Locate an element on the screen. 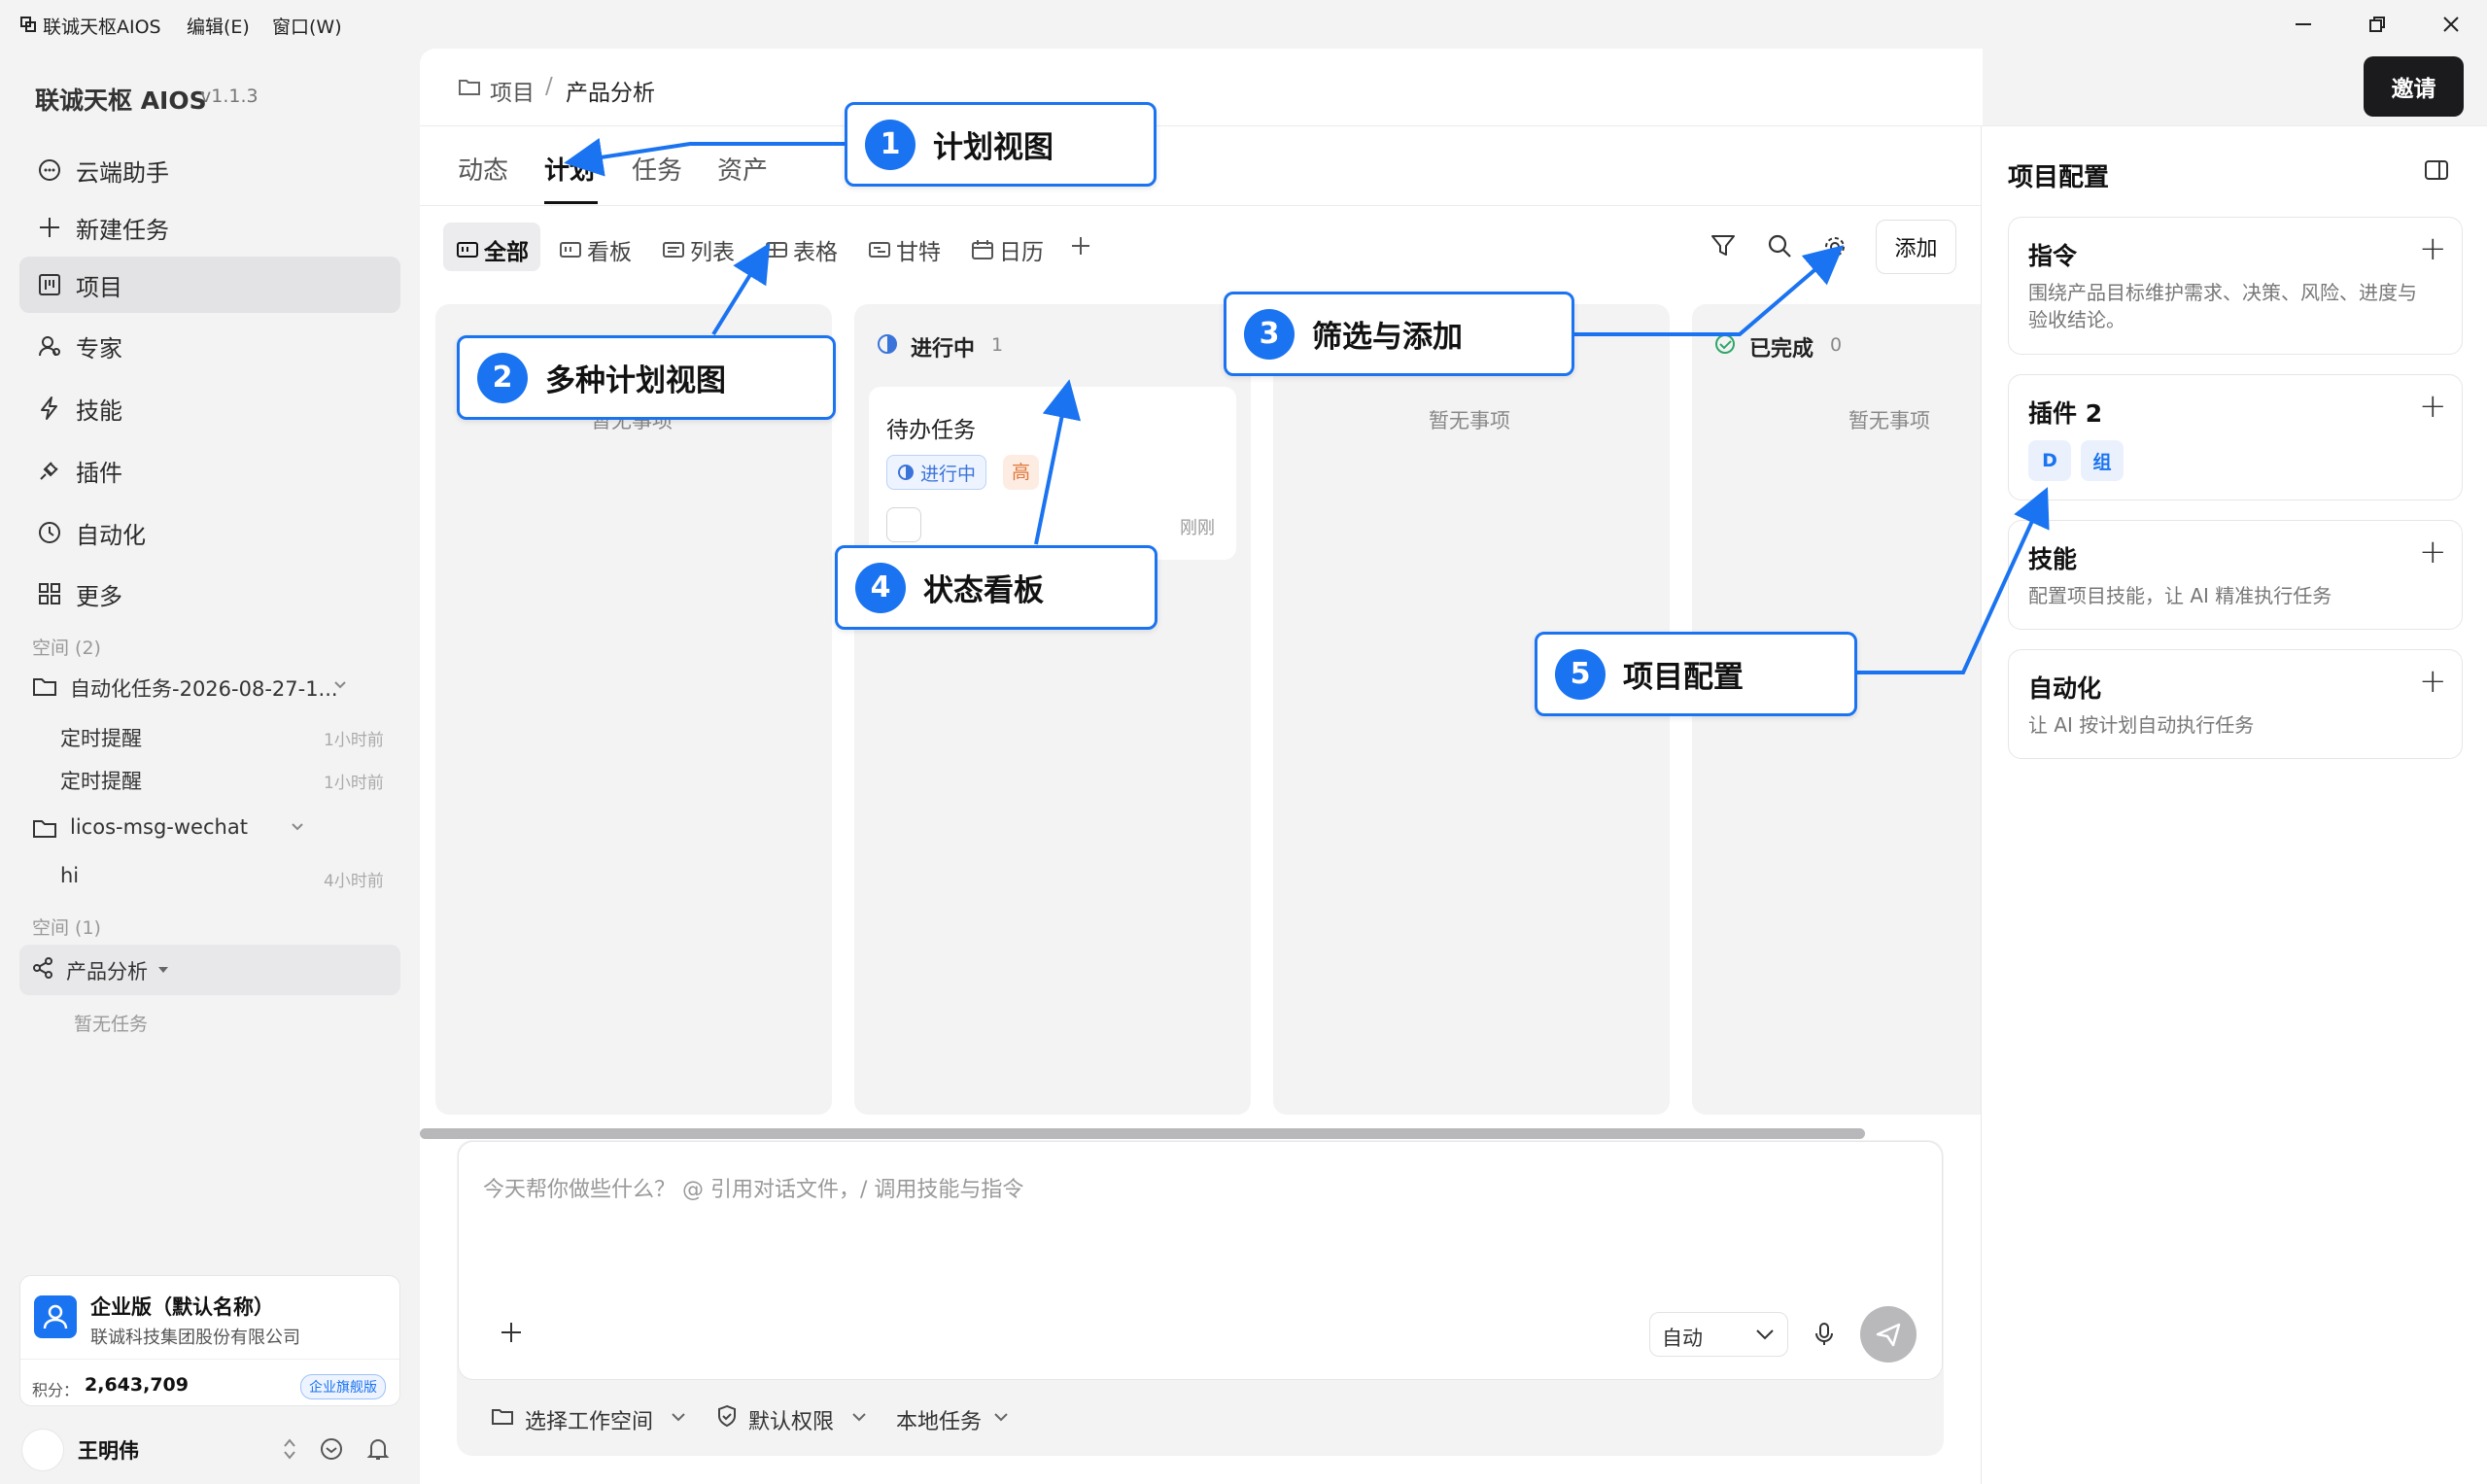 Image resolution: width=2487 pixels, height=1484 pixels. callout-text: 计划视图 is located at coordinates (993, 147).